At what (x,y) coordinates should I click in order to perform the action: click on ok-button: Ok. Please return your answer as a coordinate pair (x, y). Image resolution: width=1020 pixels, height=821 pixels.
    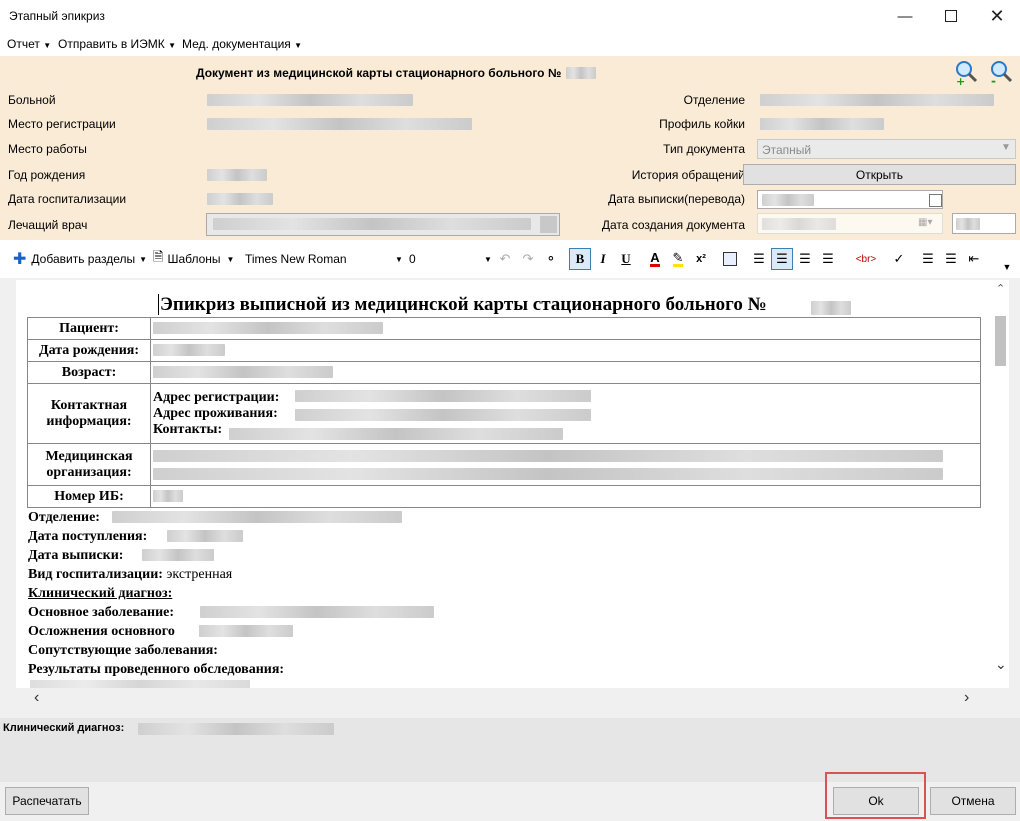
    Looking at the image, I should click on (876, 801).